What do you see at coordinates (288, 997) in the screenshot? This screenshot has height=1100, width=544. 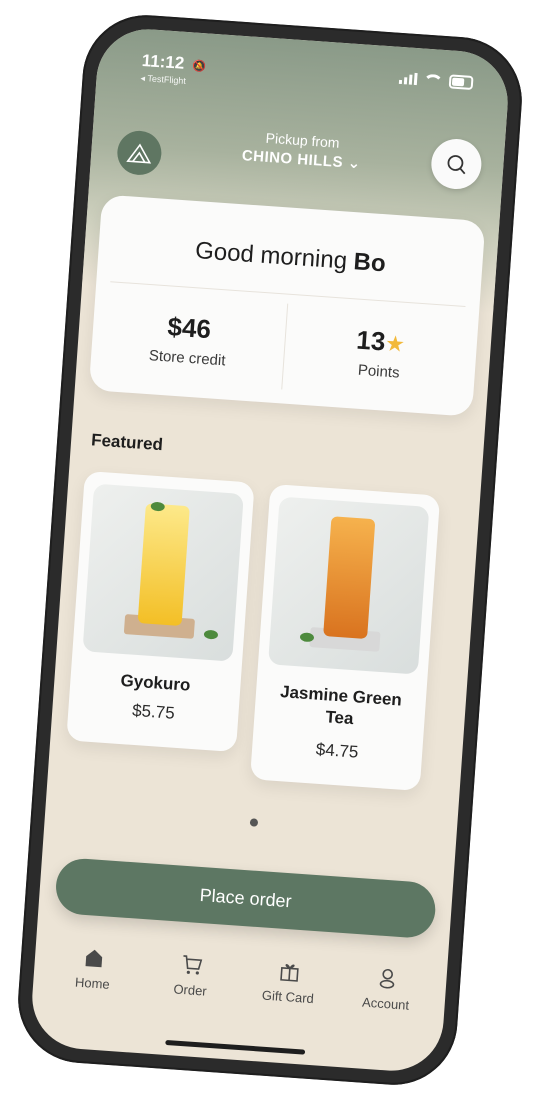 I see `tab-label: Gift Card` at bounding box center [288, 997].